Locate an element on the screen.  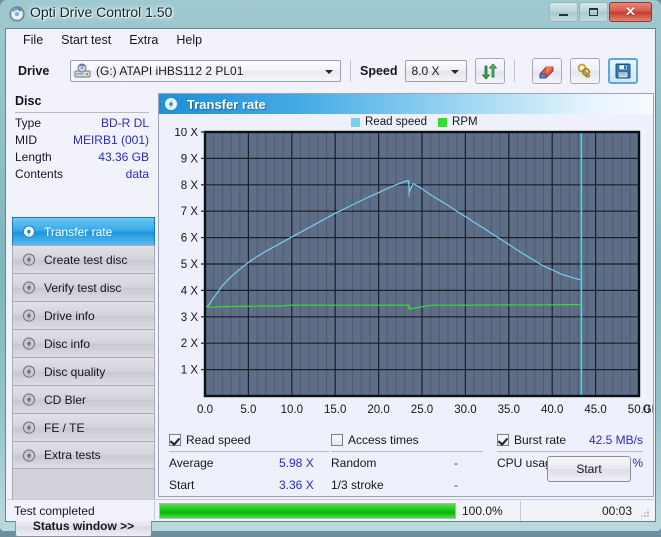
legend-swatch-read-speed is located at coordinates (355, 122).